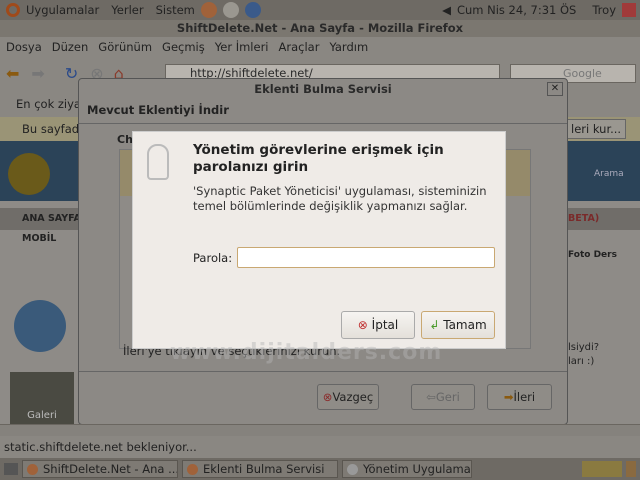 The height and width of the screenshot is (480, 640). Describe the element at coordinates (631, 469) in the screenshot. I see `trash-icon` at that location.